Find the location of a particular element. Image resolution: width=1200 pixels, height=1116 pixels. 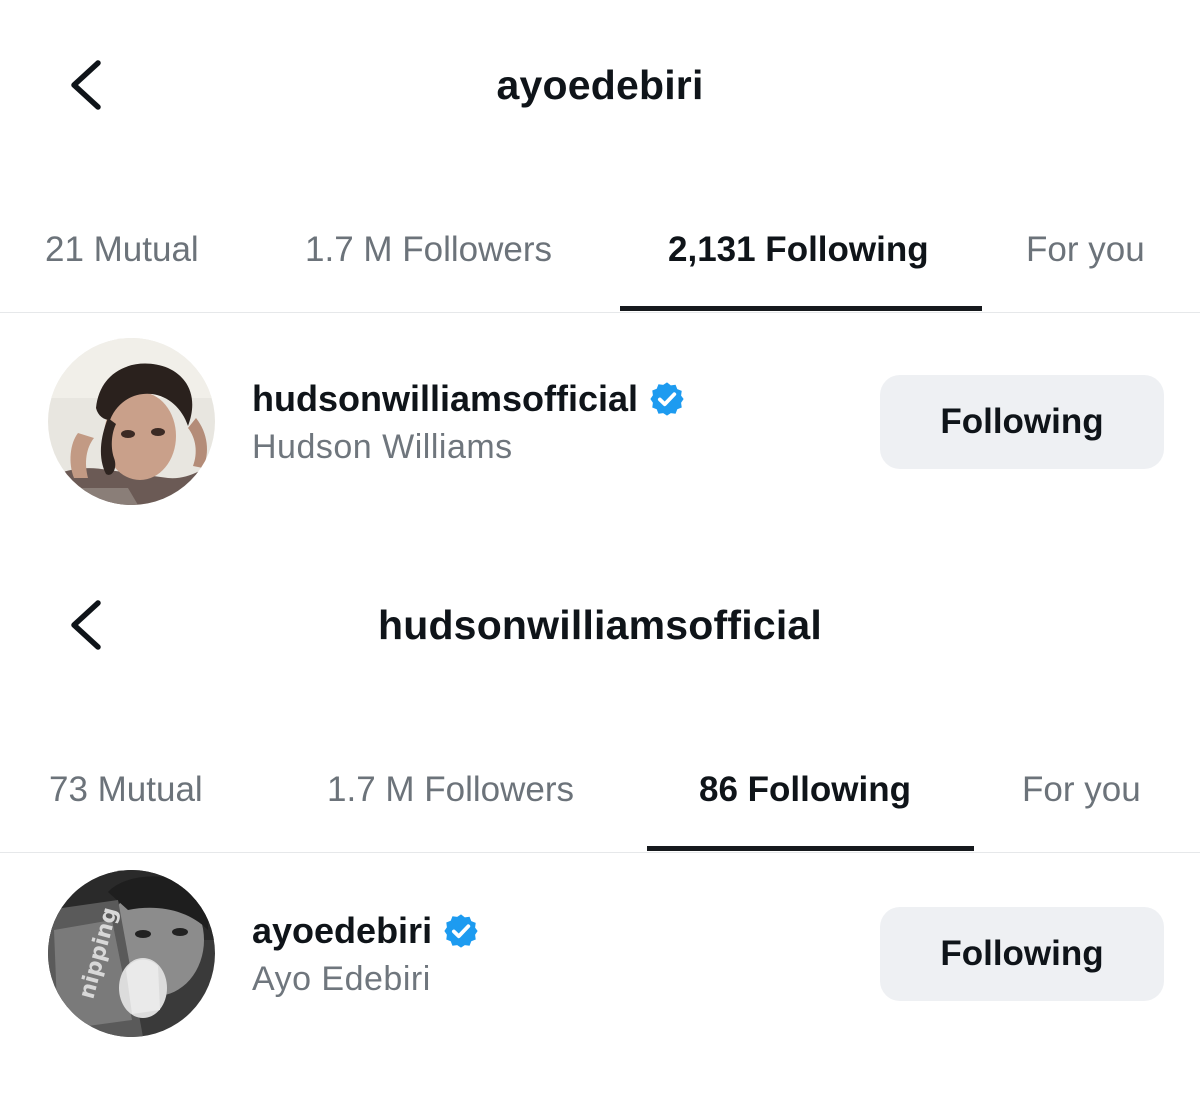

full-name: Hudson Williams is located at coordinates (382, 447).